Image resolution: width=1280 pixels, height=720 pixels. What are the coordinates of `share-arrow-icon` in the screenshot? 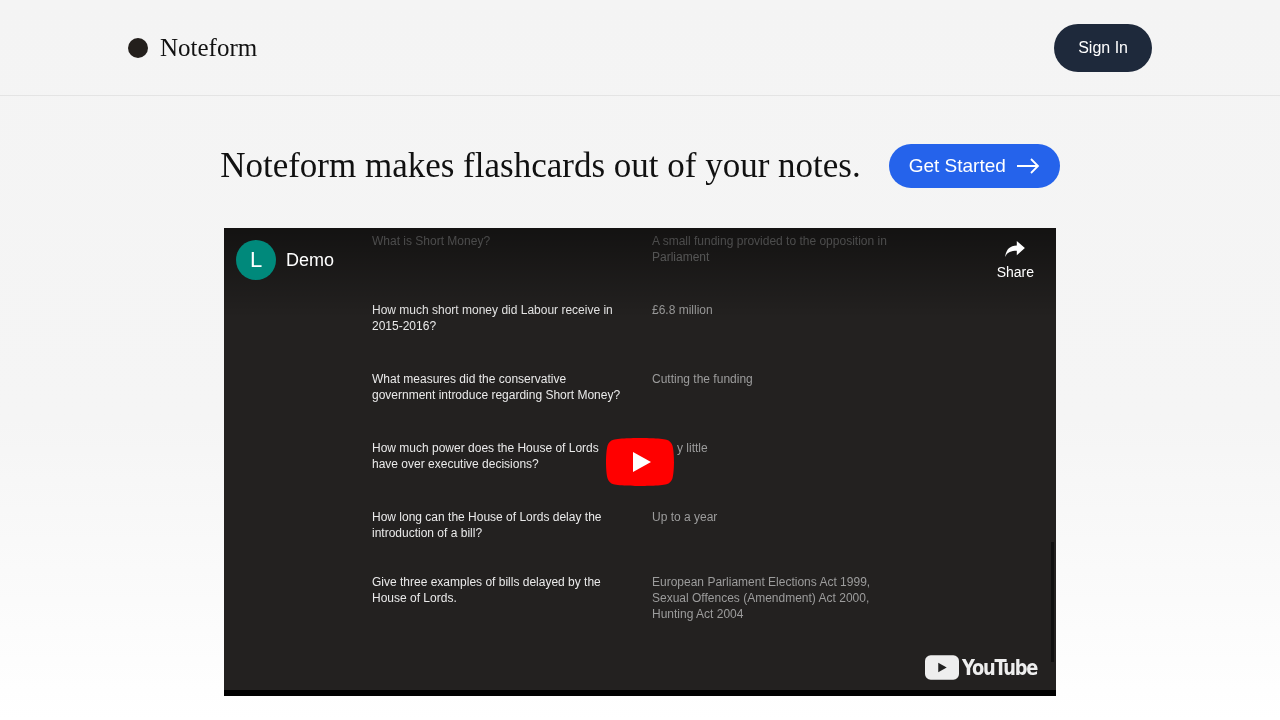 It's located at (1015, 249).